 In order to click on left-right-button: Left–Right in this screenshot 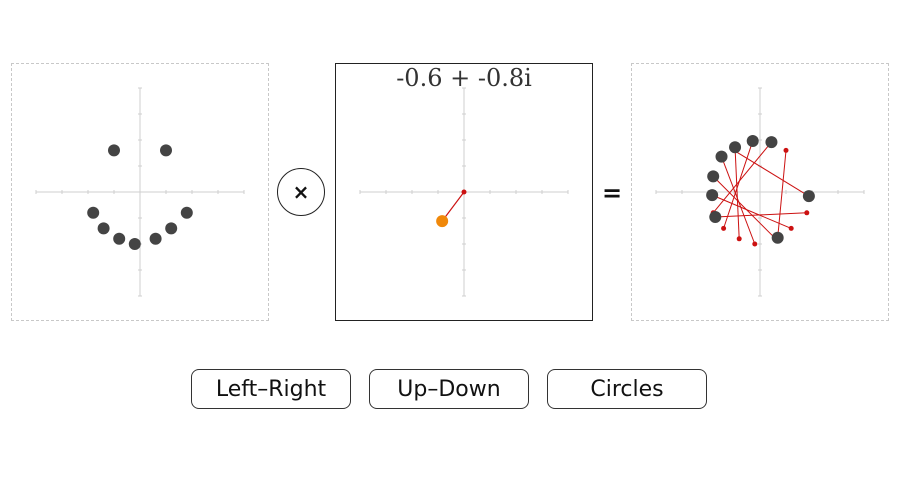, I will do `click(271, 389)`.